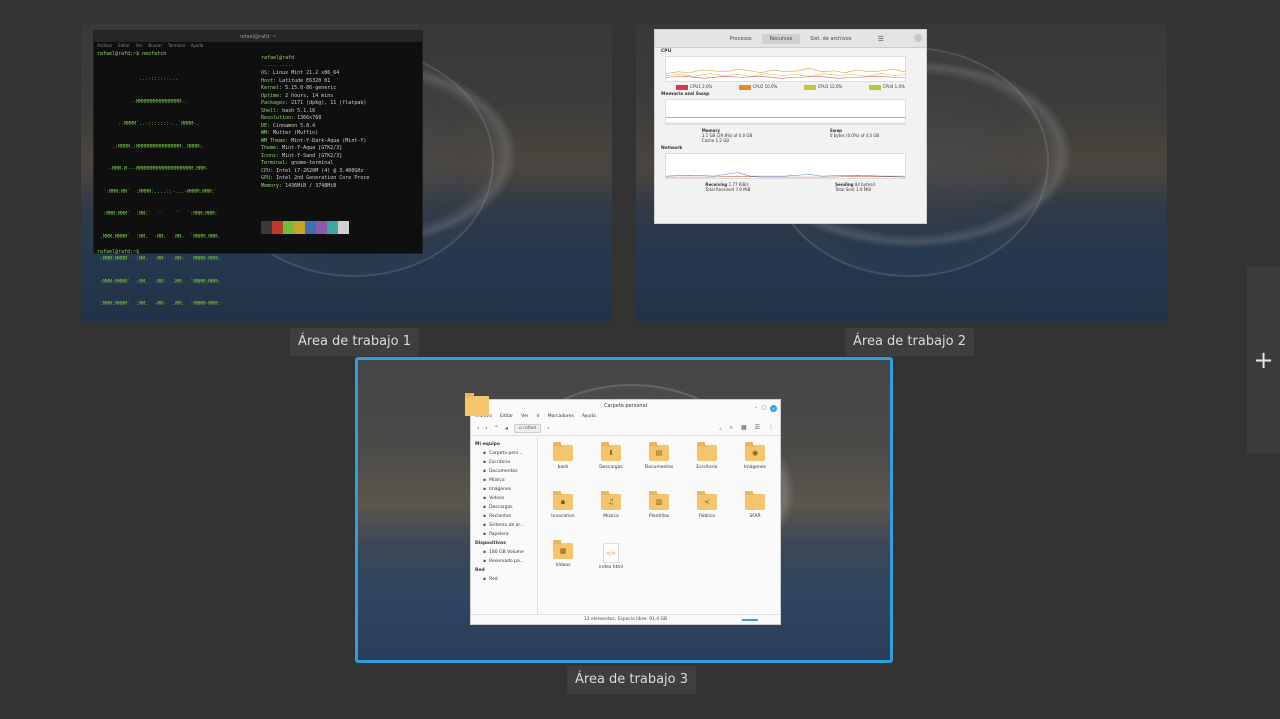 This screenshot has width=1280, height=719. What do you see at coordinates (504, 516) in the screenshot?
I see `sidebar-item: ▪ Recientes` at bounding box center [504, 516].